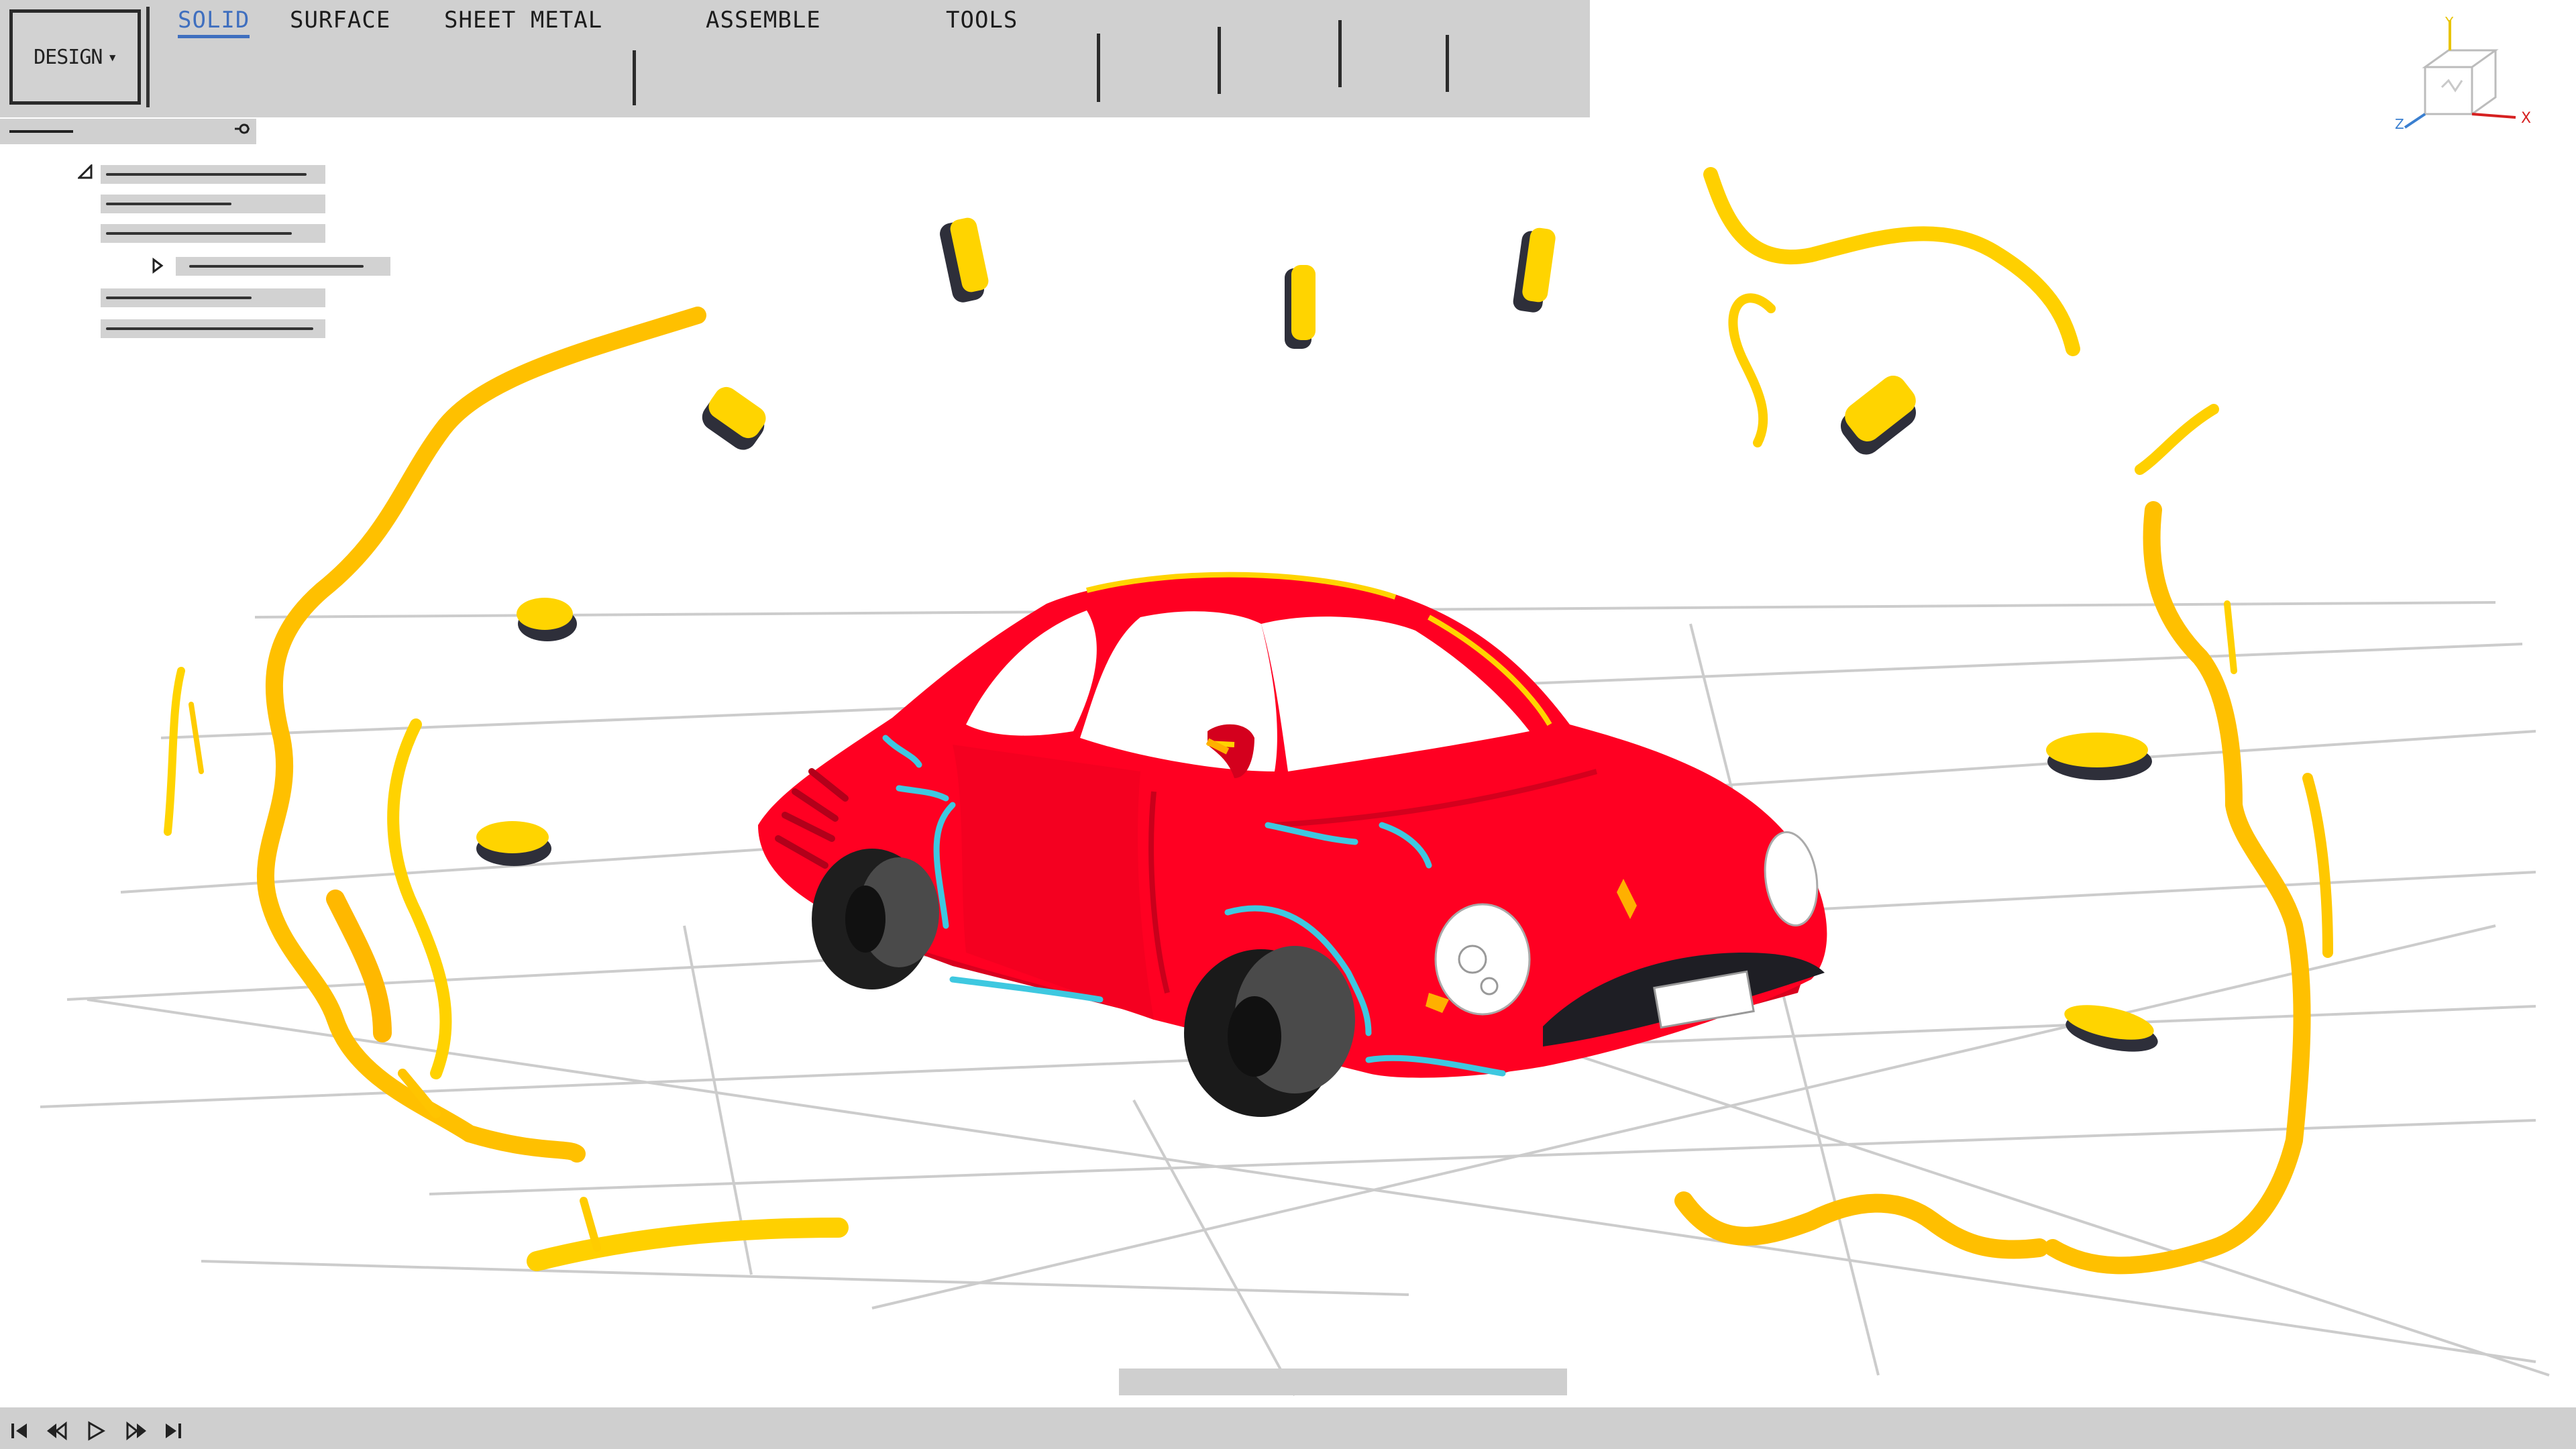 The width and height of the screenshot is (2576, 1449). I want to click on z-axis-label: Z, so click(2399, 124).